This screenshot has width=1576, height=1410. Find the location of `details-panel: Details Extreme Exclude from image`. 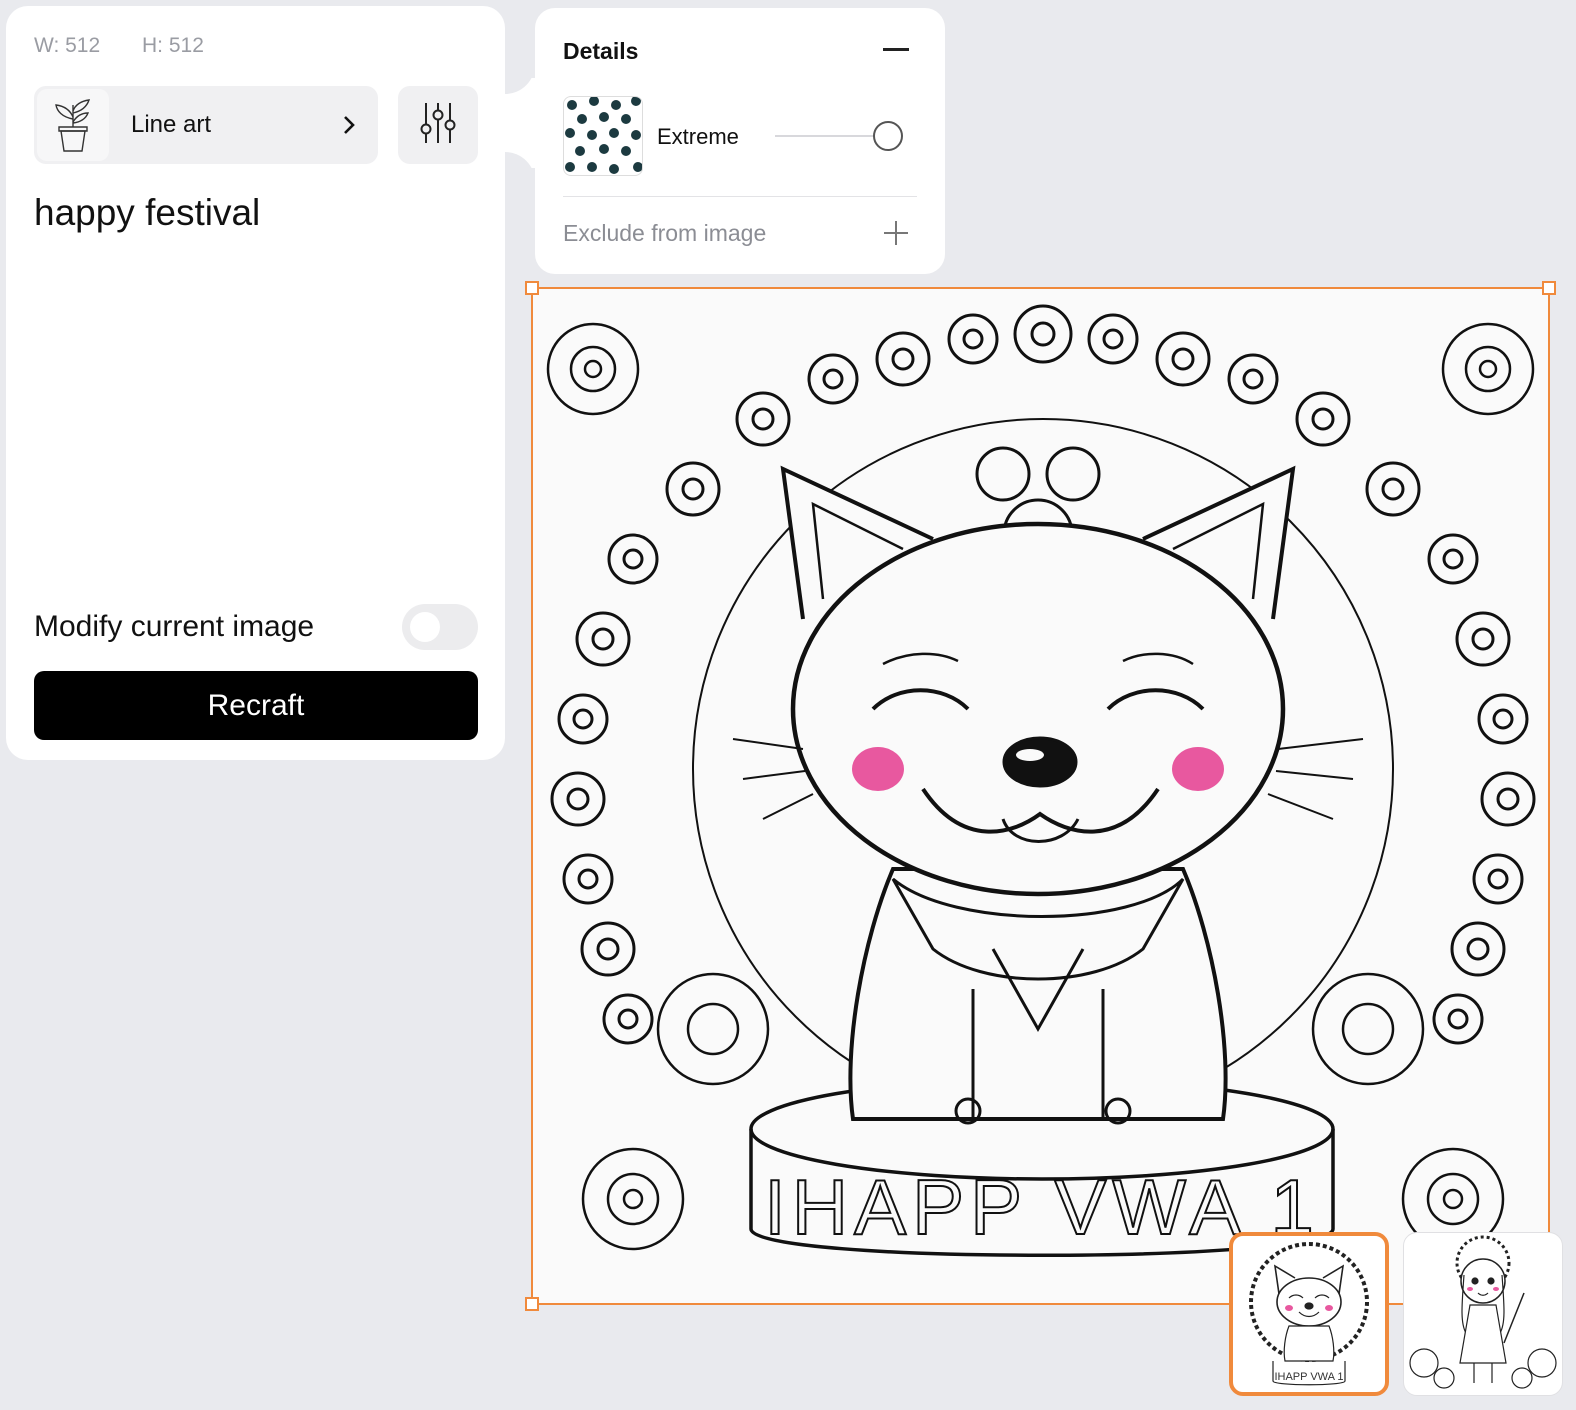

details-panel: Details Extreme Exclude from image is located at coordinates (740, 141).